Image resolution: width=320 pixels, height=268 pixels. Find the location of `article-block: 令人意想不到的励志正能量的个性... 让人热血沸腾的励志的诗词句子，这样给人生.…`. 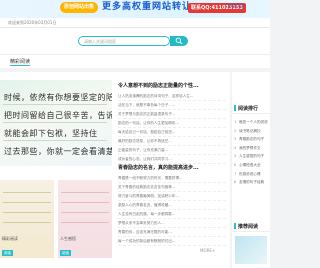

article-block: 令人意想不到的励志正能量的个性... 让人热血沸腾的励志的诗词句子，这样给人生.… is located at coordinates (172, 123).